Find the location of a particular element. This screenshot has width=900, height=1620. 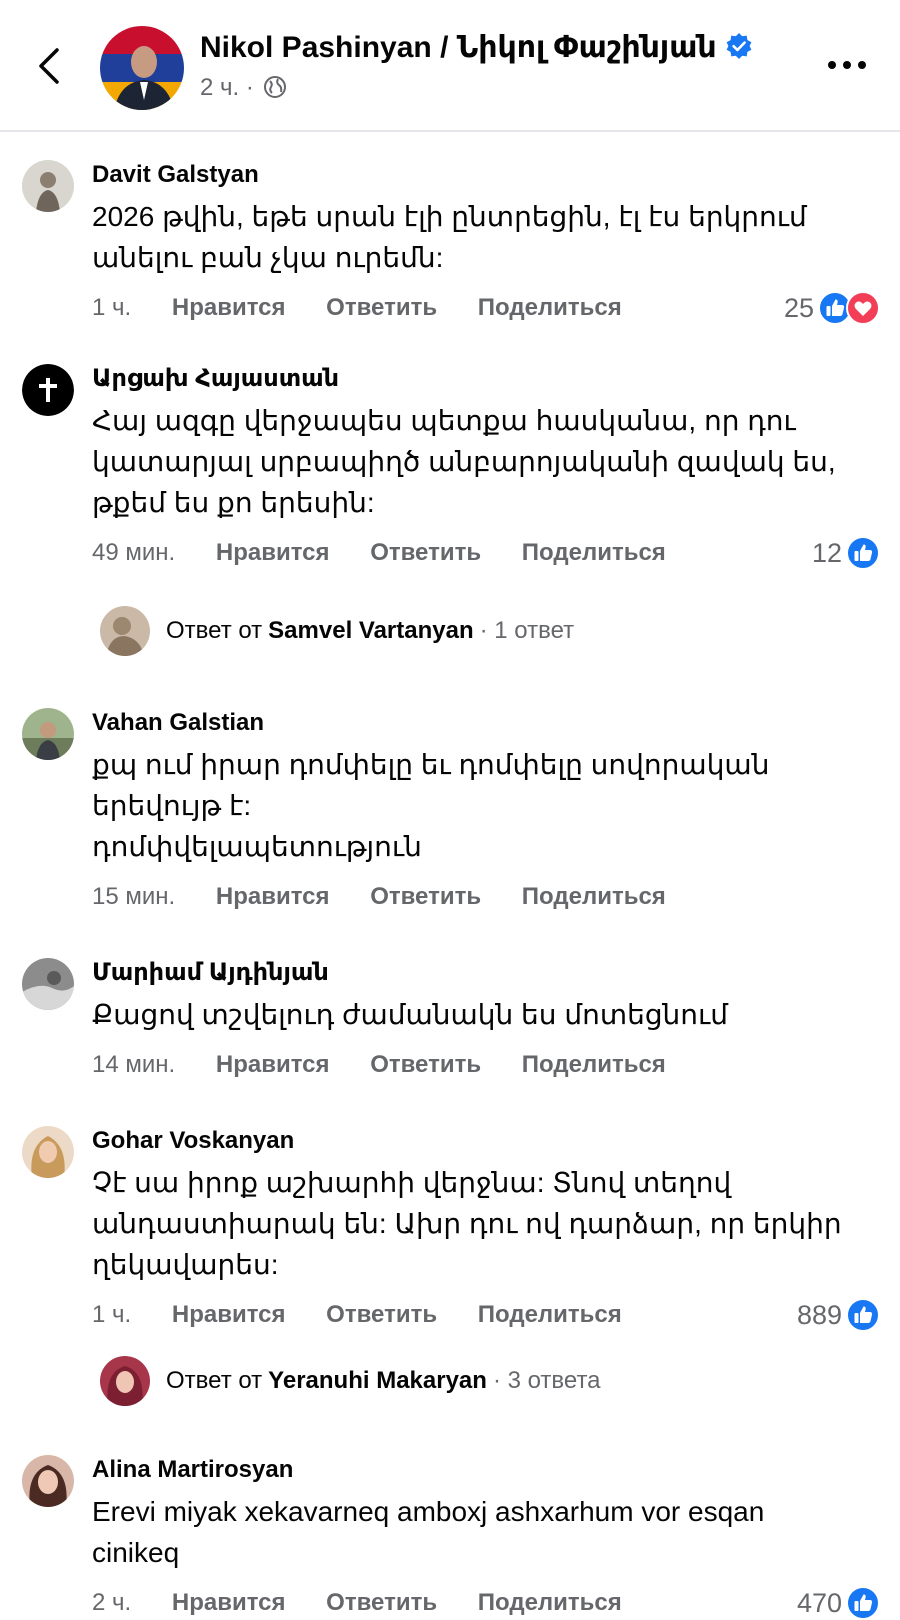

comment-actions: 15 мин. Нравится Ответить Поделиться is located at coordinates (486, 897).